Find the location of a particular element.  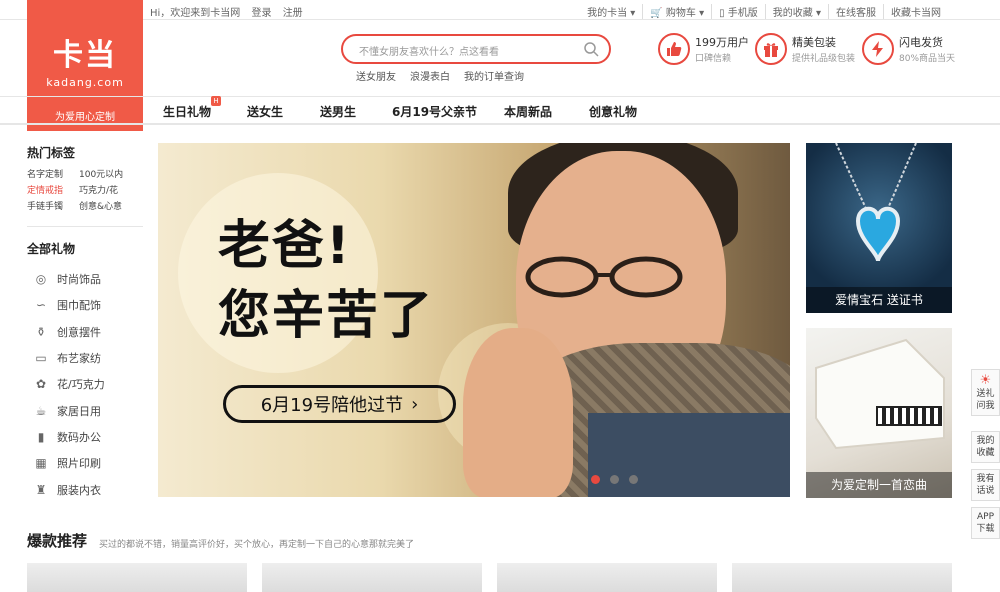

category-item: ∽ 围巾配饰 is located at coordinates (69, 305).